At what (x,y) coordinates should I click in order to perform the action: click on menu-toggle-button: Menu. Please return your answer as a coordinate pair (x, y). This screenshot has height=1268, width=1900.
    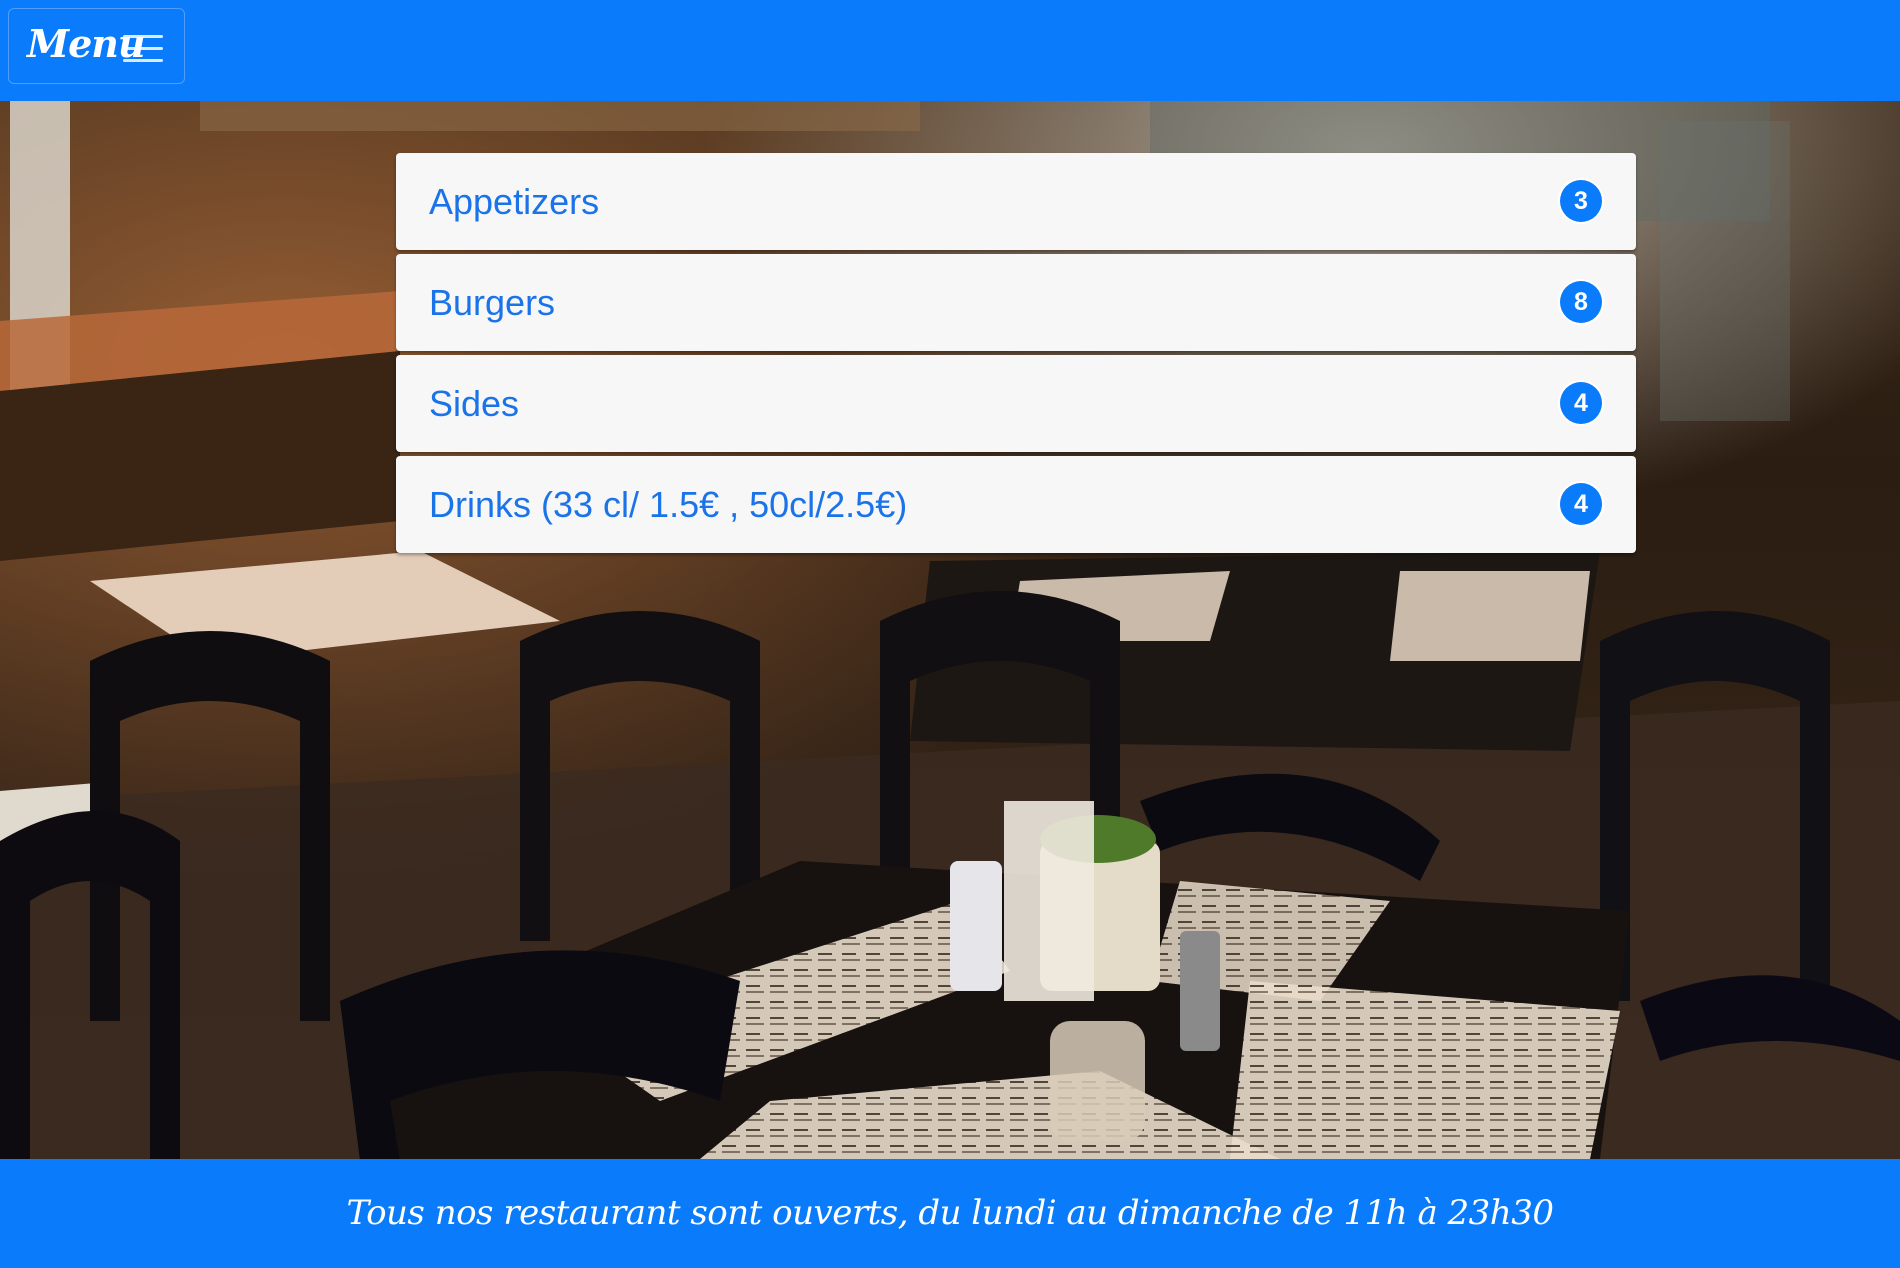
    Looking at the image, I should click on (96, 46).